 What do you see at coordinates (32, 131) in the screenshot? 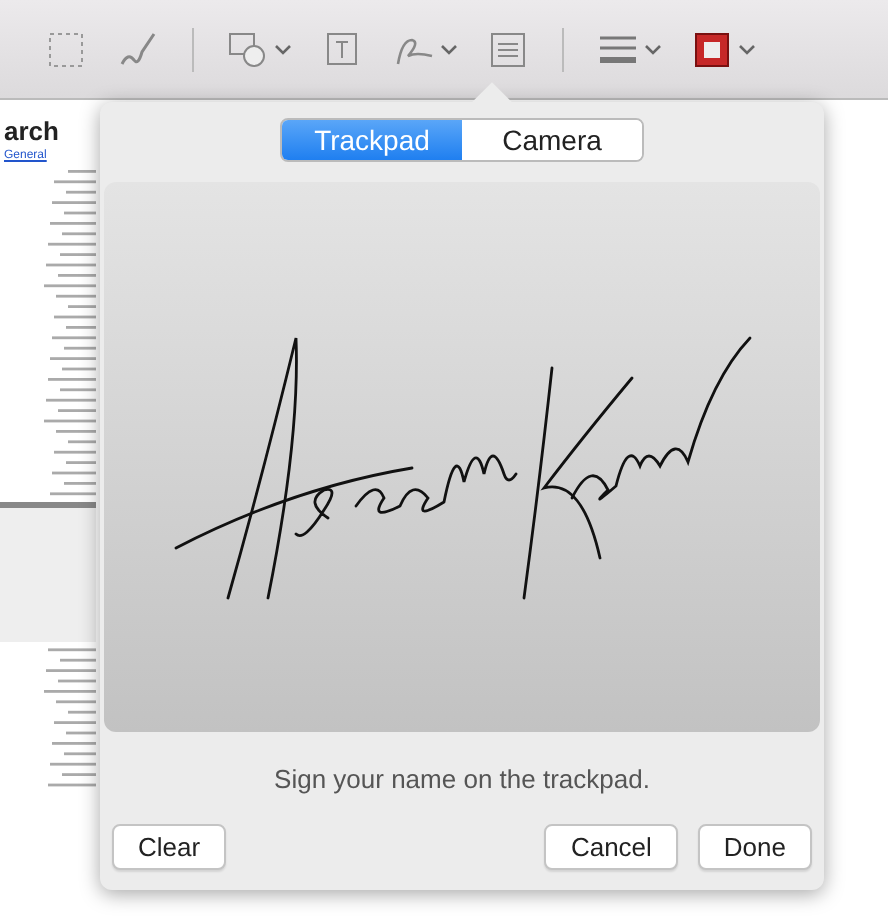
I see `document-heading: arch` at bounding box center [32, 131].